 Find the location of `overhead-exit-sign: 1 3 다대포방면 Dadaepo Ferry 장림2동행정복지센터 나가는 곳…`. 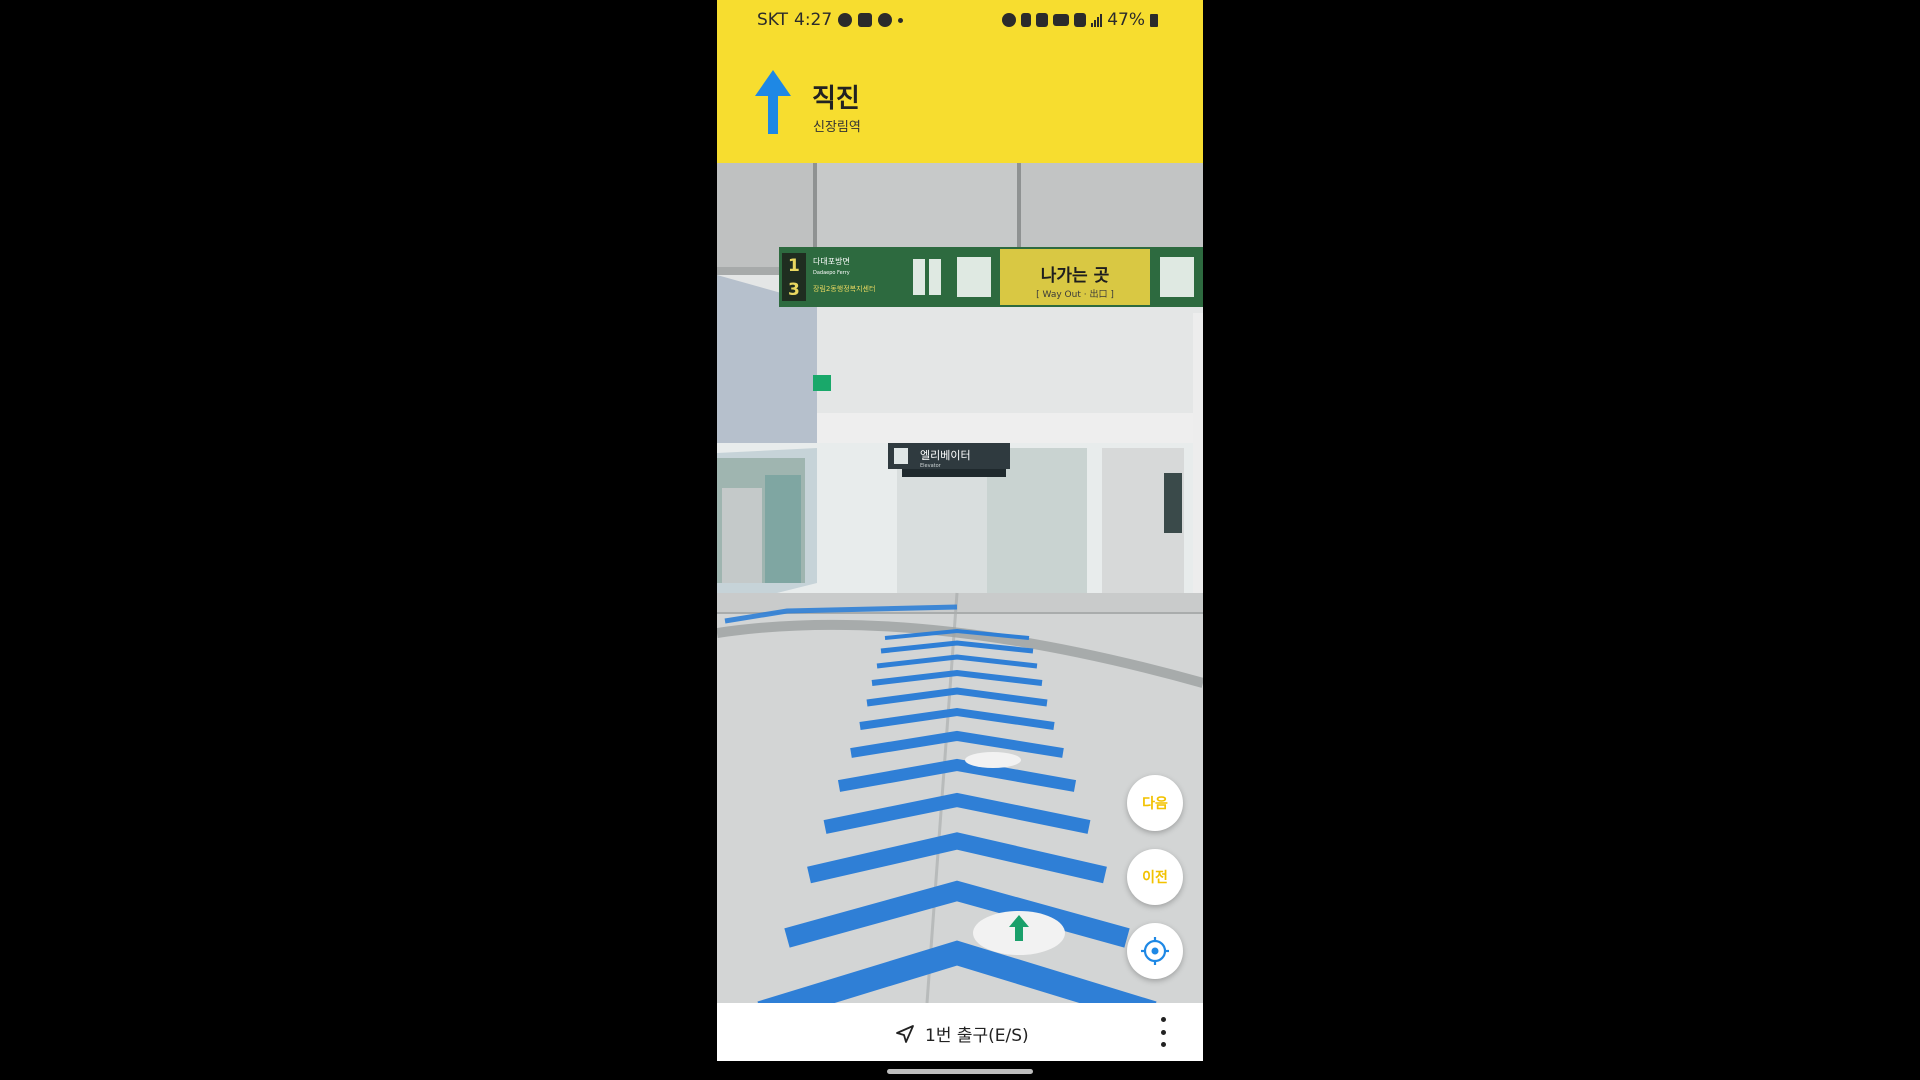

overhead-exit-sign: 1 3 다대포방면 Dadaepo Ferry 장림2동행정복지센터 나가는 곳… is located at coordinates (991, 277).